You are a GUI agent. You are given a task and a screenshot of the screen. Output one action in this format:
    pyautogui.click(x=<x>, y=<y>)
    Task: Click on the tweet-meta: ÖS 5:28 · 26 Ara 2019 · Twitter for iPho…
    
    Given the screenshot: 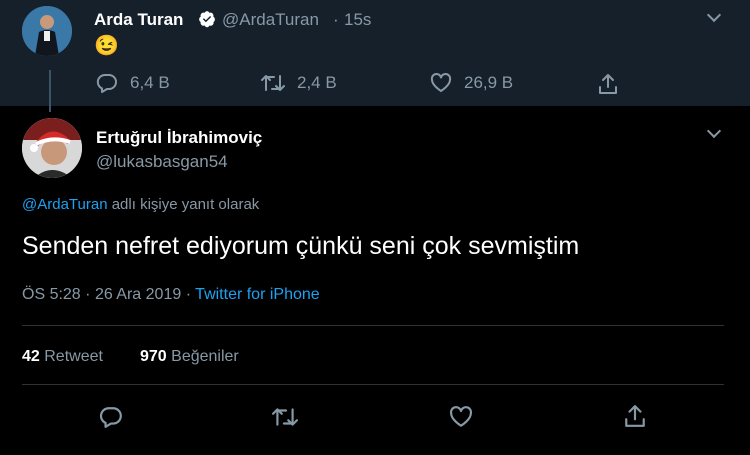 What is the action you would take?
    pyautogui.click(x=171, y=295)
    